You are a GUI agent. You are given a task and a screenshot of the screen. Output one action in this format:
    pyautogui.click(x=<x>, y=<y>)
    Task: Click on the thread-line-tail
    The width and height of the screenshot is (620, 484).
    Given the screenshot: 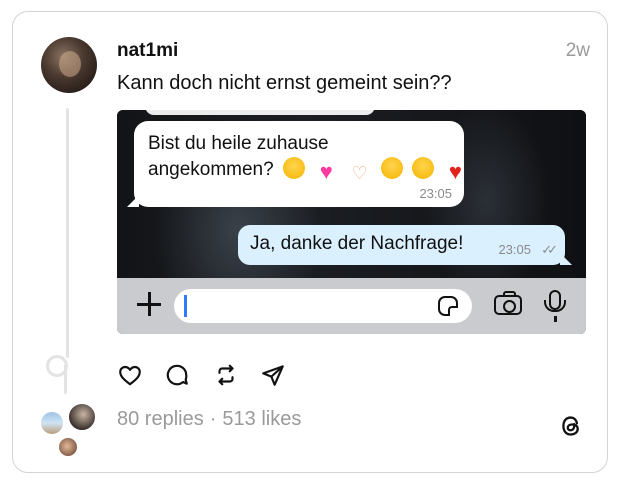 What is the action you would take?
    pyautogui.click(x=65, y=379)
    